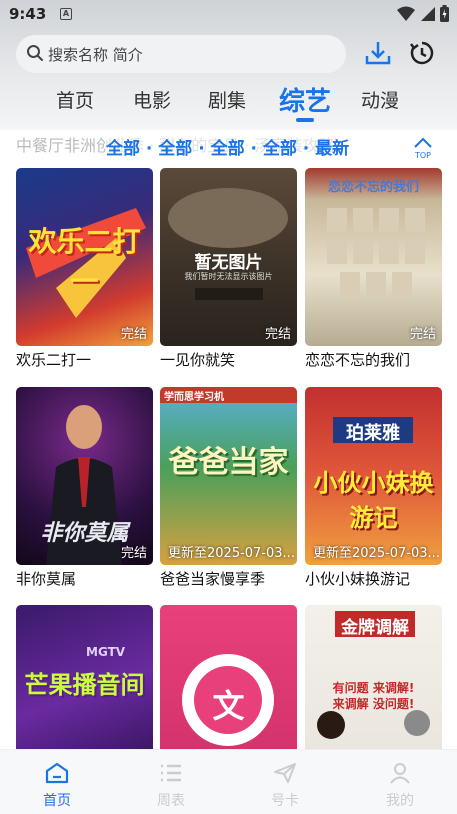  What do you see at coordinates (305, 99) in the screenshot?
I see `tab-variety: 综艺` at bounding box center [305, 99].